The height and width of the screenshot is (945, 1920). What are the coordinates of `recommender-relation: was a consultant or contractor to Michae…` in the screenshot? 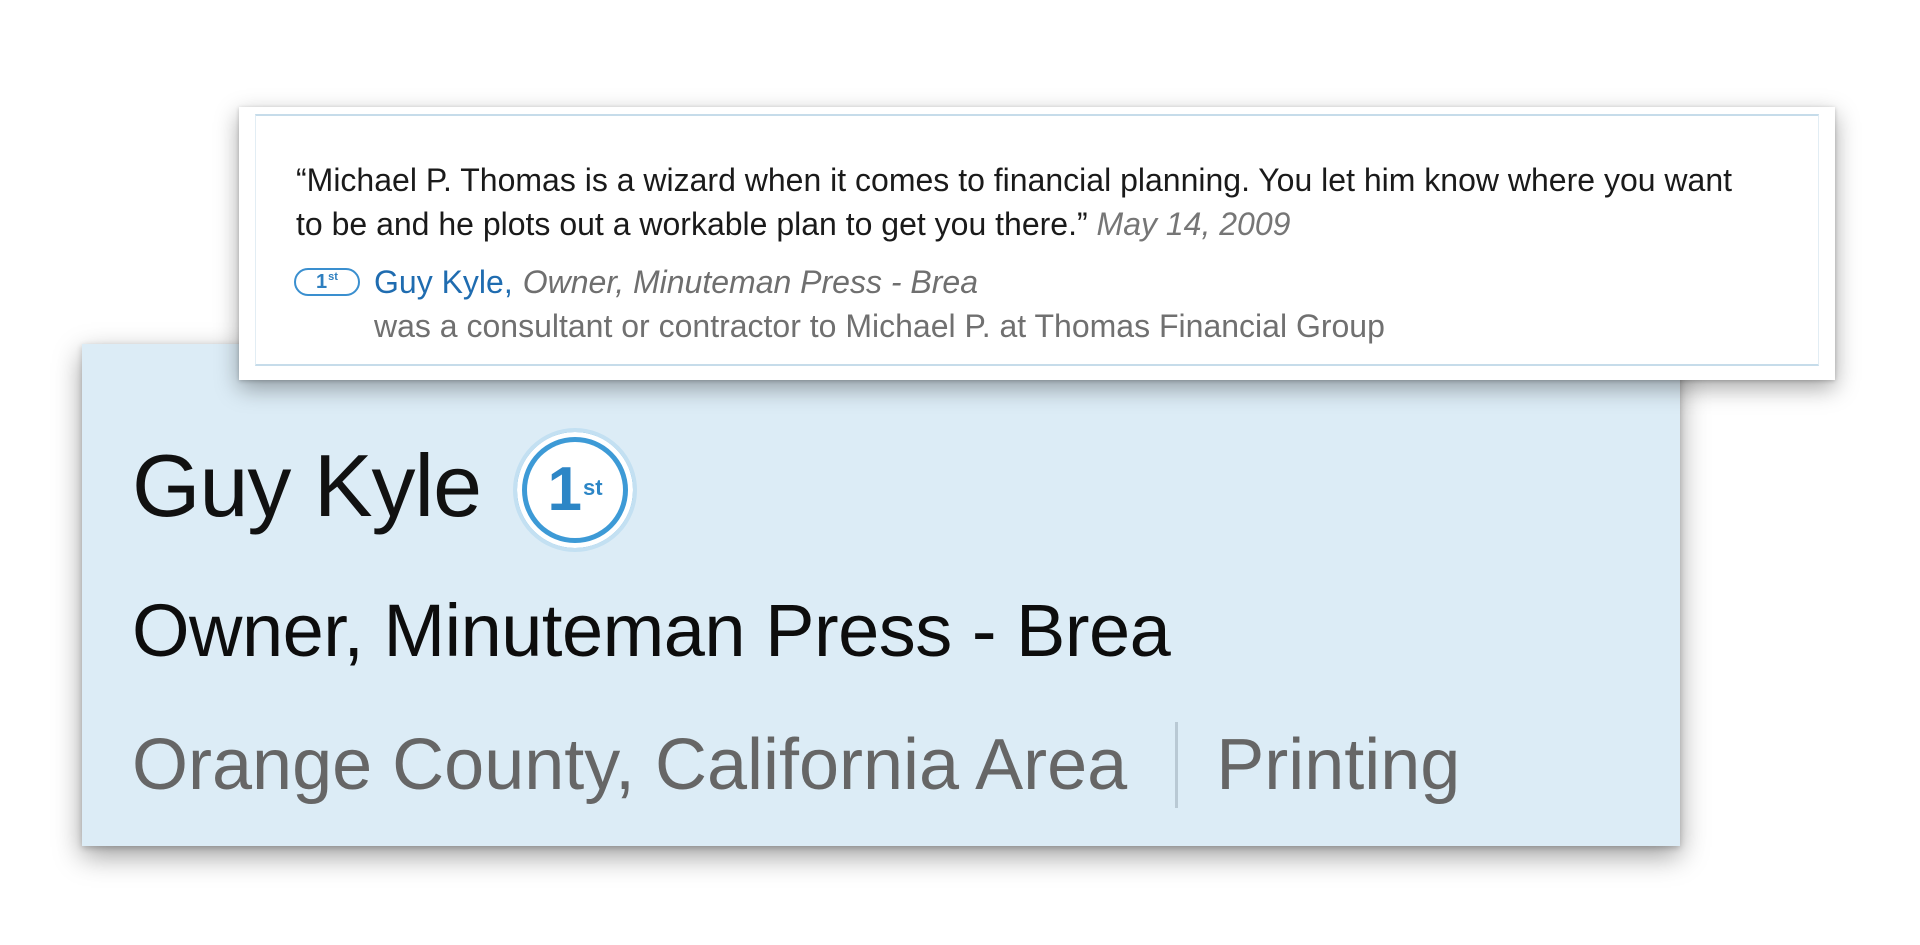 It's located at (879, 326).